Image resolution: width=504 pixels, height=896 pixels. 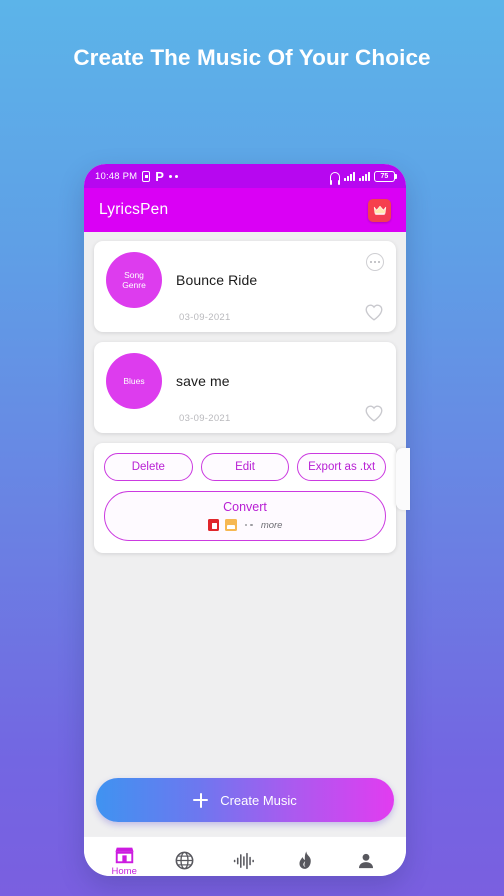 I want to click on song-card: Song Genre Bounce Ride 03-09-2021, so click(x=245, y=286).